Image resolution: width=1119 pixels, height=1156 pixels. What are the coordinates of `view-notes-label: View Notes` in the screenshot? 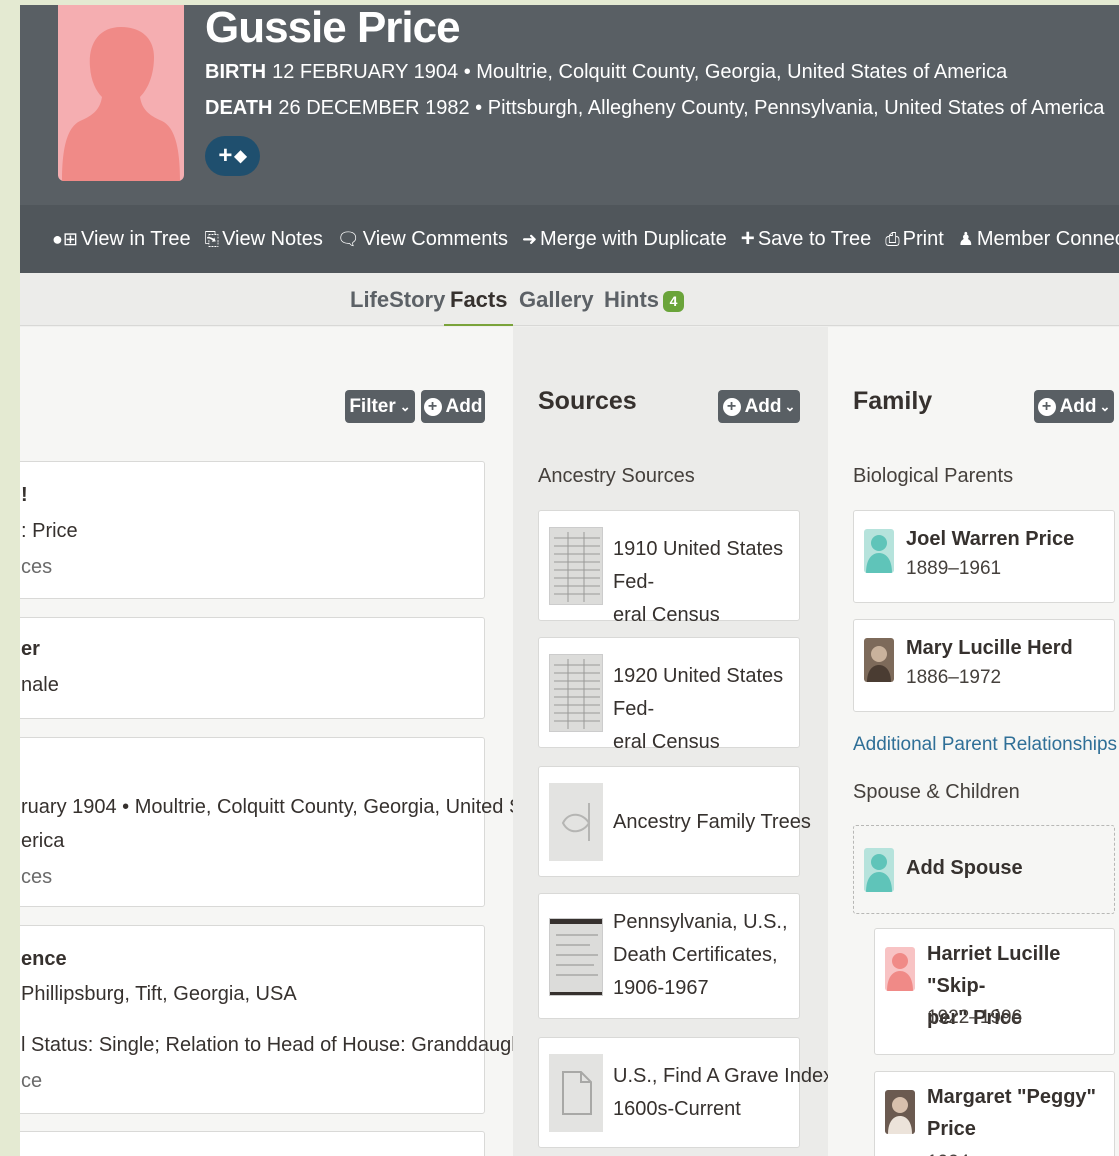 It's located at (272, 238).